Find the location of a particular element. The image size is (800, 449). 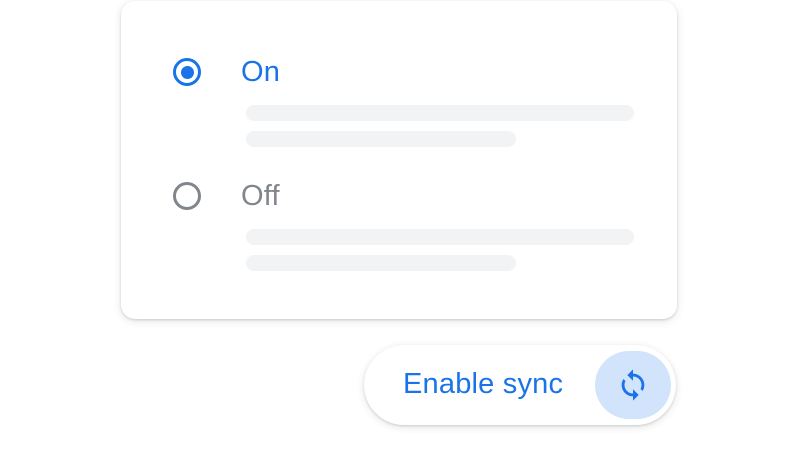

sync-icon is located at coordinates (633, 385).